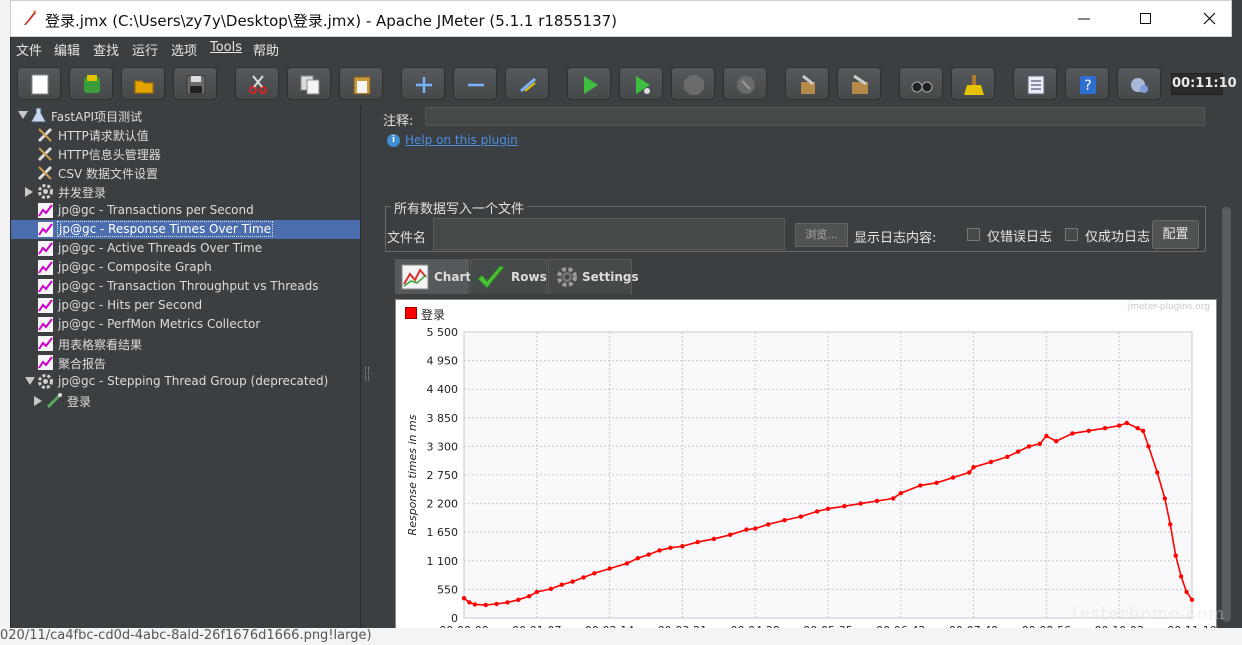  I want to click on shutdown-icon, so click(746, 85).